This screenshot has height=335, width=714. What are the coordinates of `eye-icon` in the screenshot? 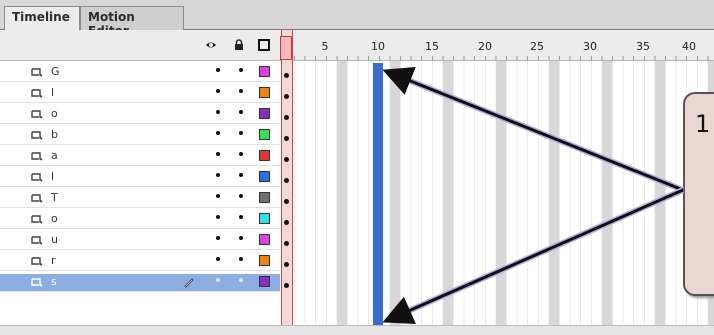 It's located at (211, 45).